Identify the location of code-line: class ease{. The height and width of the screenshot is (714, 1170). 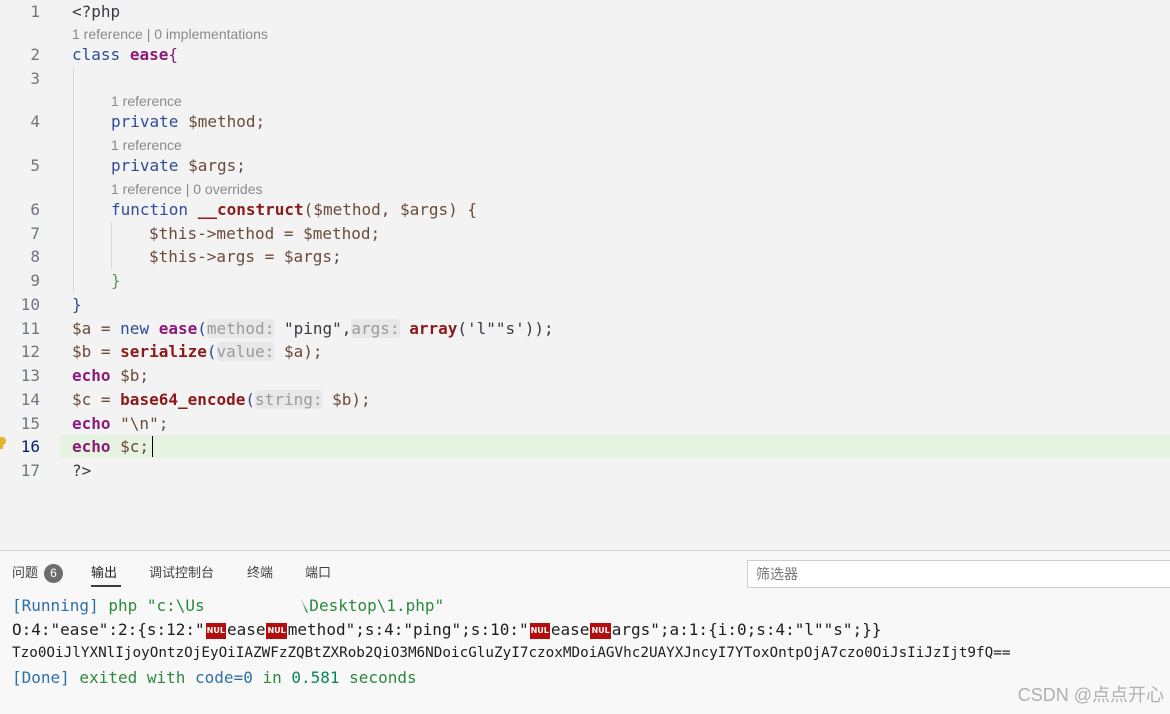
(125, 54).